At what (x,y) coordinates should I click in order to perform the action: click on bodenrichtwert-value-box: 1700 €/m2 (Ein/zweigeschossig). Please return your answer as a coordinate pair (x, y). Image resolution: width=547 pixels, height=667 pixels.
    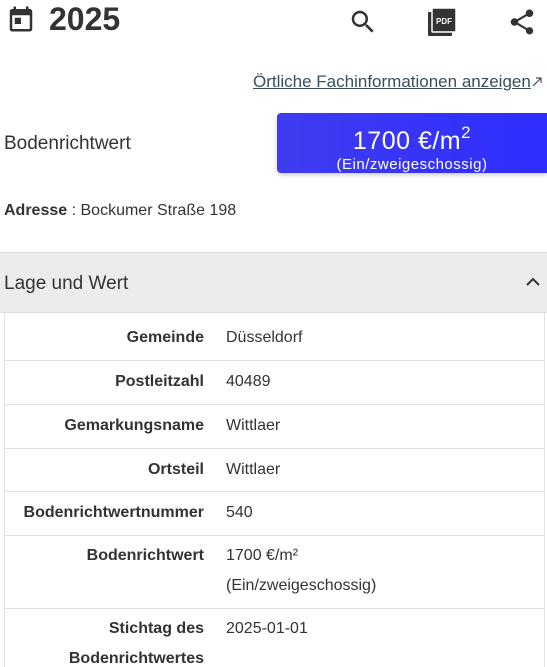
    Looking at the image, I should click on (412, 143).